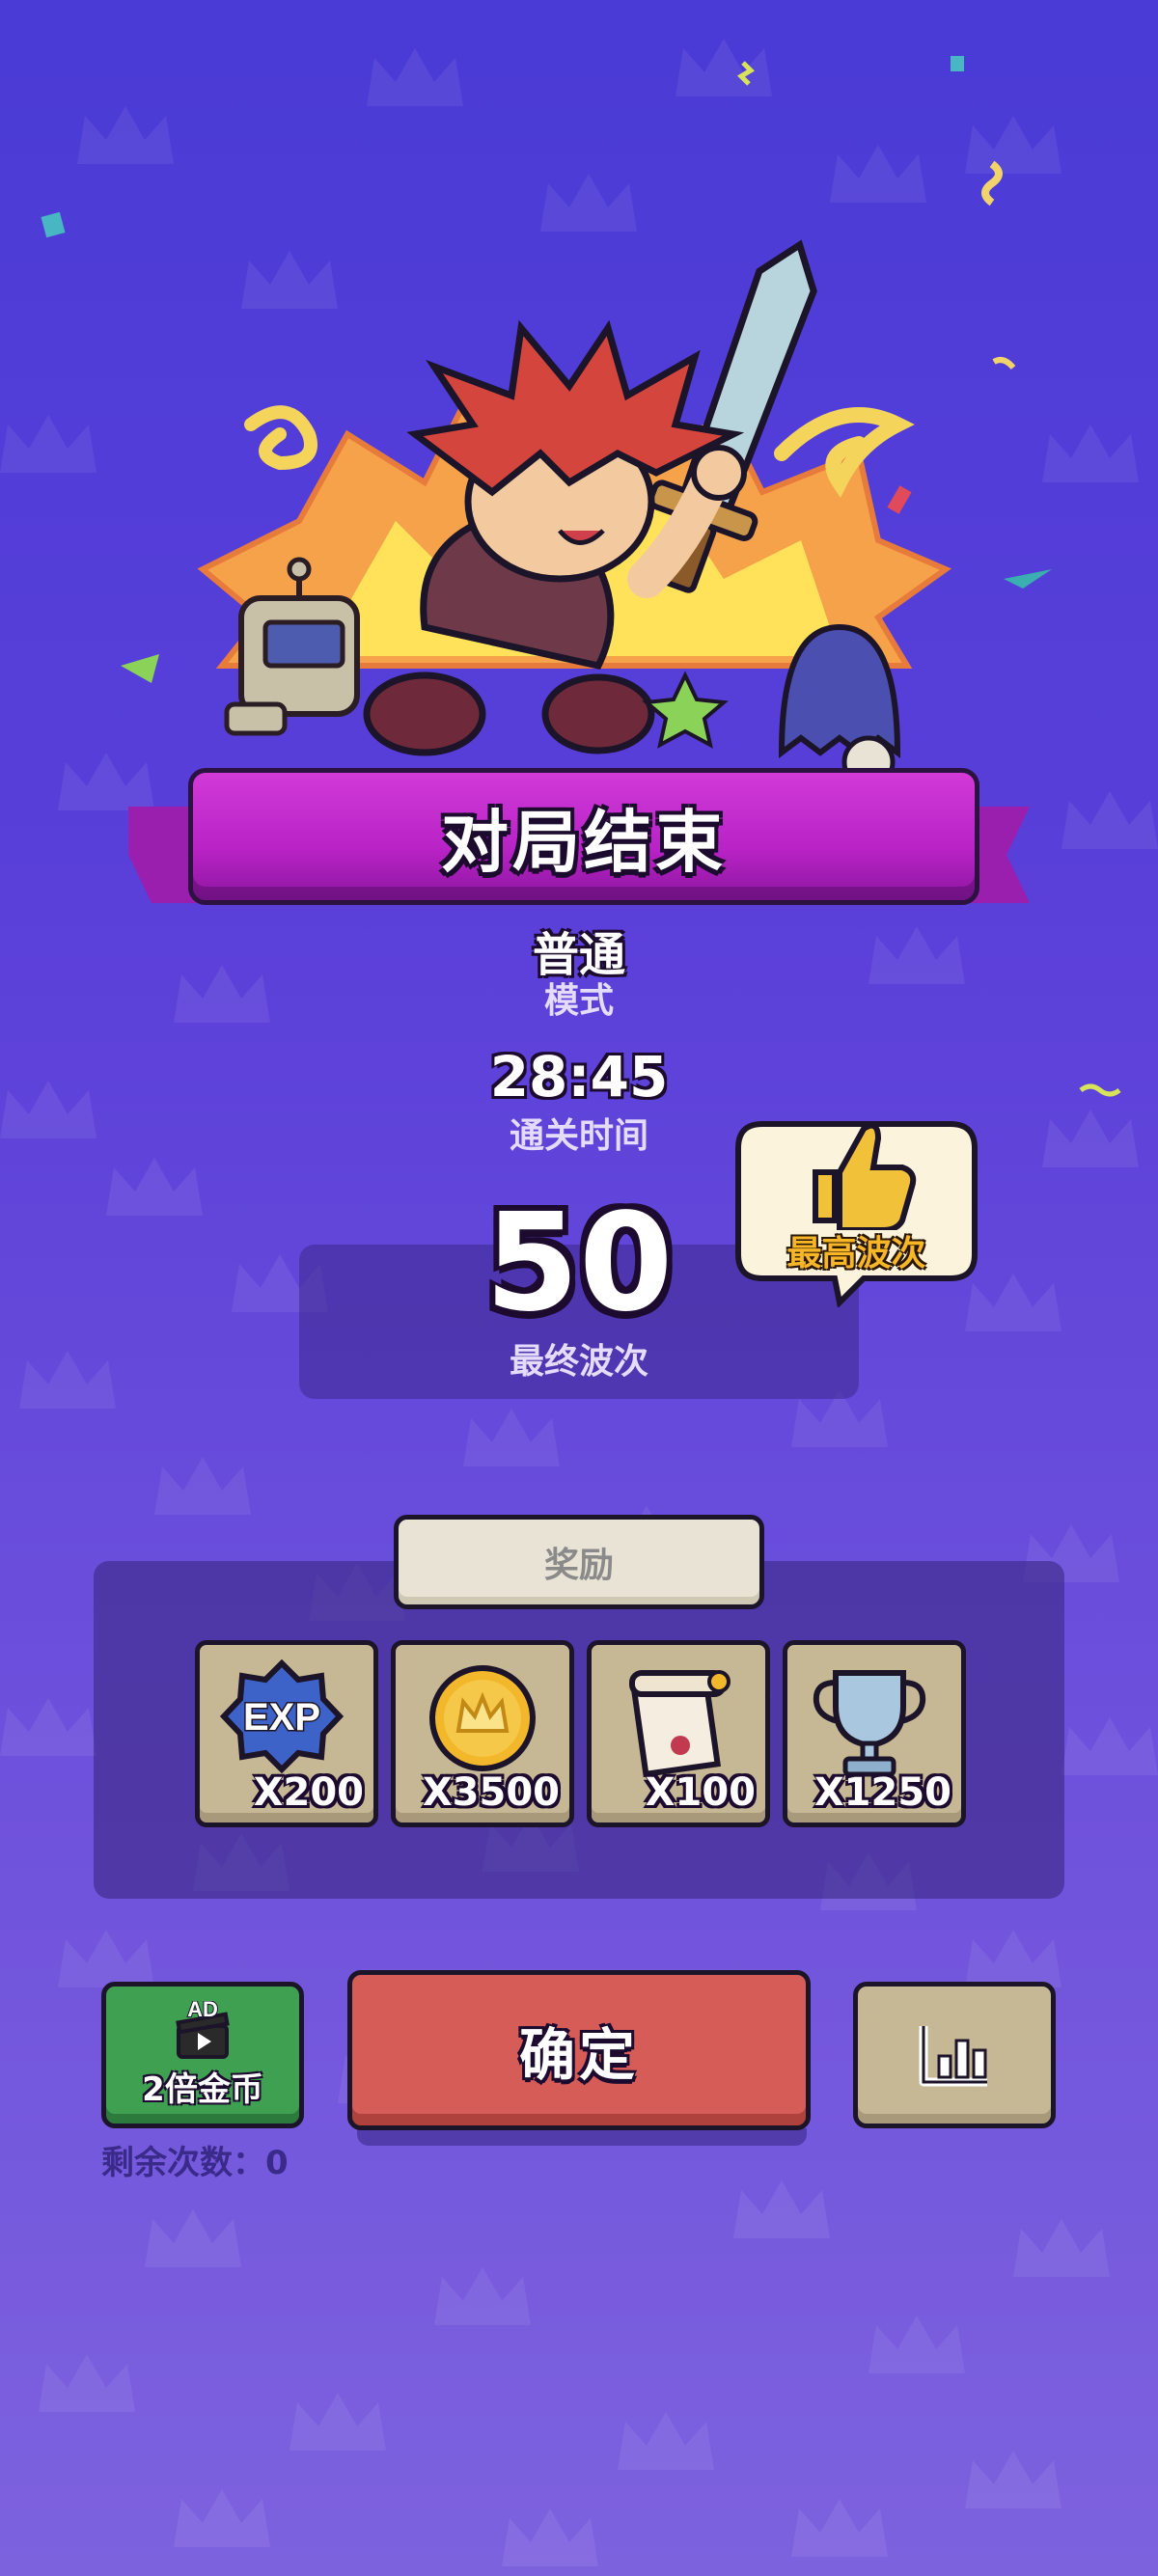 Image resolution: width=1158 pixels, height=2576 pixels. I want to click on confirm-label: 确定, so click(578, 2055).